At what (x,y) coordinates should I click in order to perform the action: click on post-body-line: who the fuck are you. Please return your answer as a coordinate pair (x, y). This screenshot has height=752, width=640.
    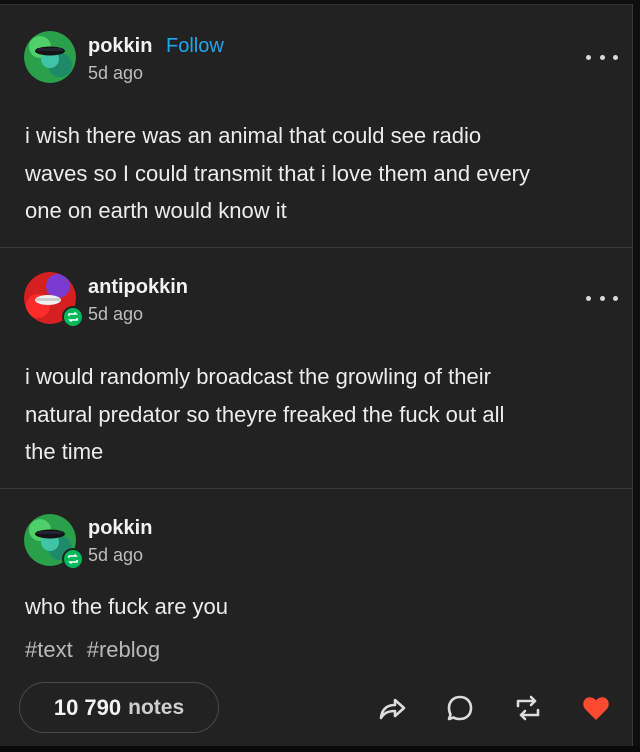
    Looking at the image, I should click on (127, 606).